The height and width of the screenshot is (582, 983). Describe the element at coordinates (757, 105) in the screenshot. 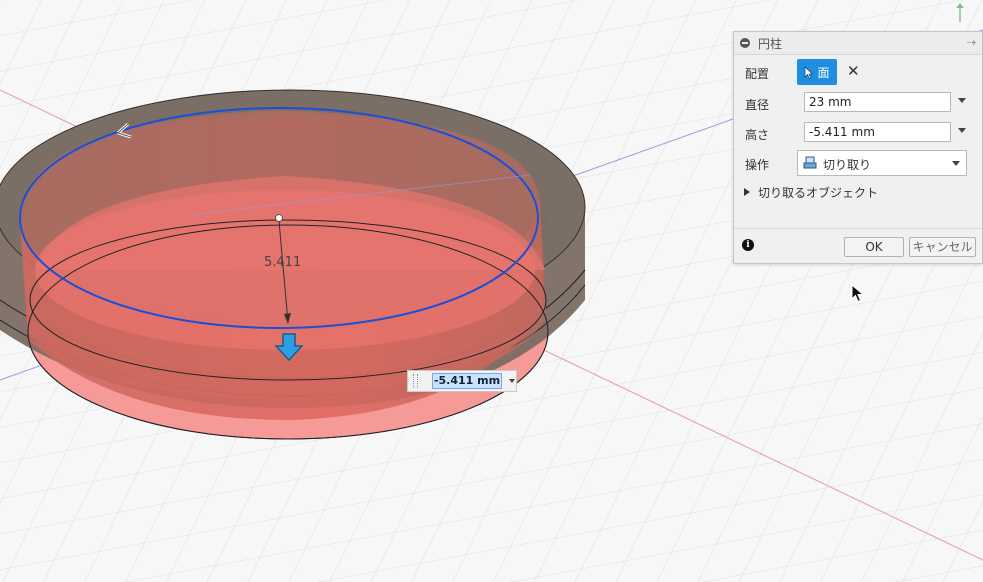

I see `diameter-label: 直径` at that location.